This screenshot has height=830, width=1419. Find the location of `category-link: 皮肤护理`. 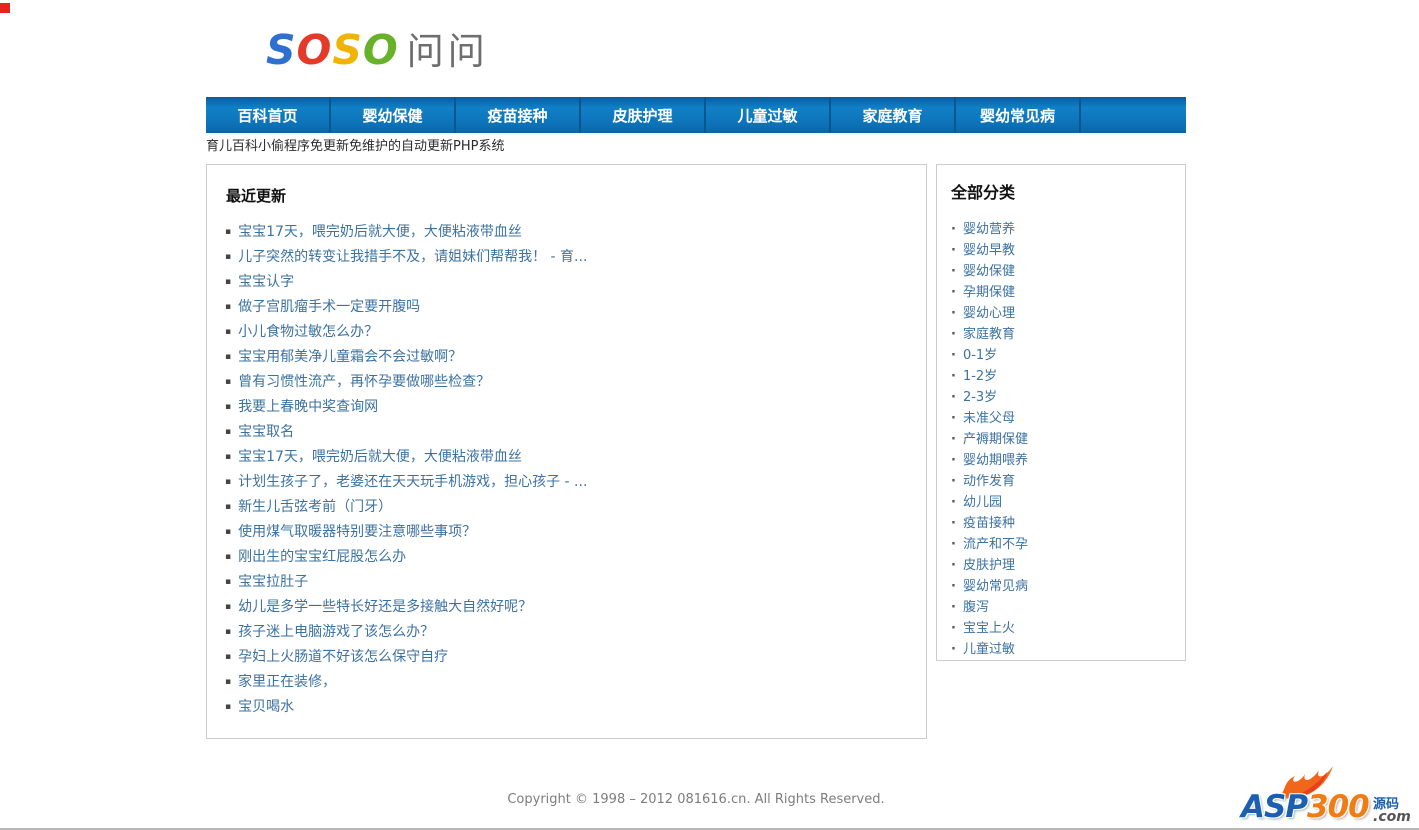

category-link: 皮肤护理 is located at coordinates (989, 565).